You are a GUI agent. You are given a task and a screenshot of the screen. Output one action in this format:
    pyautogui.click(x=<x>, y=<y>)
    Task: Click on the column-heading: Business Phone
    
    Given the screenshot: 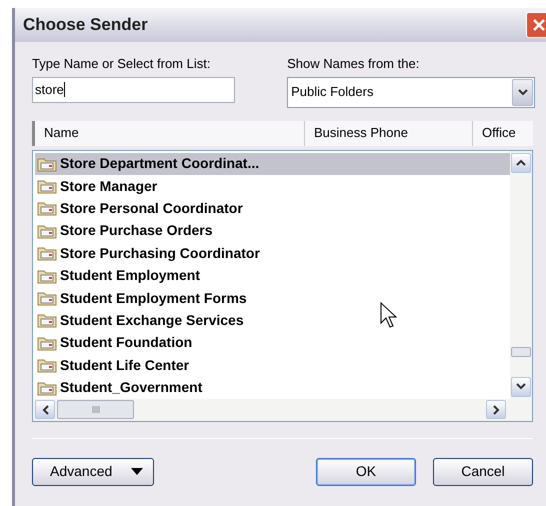 What is the action you would take?
    pyautogui.click(x=389, y=133)
    